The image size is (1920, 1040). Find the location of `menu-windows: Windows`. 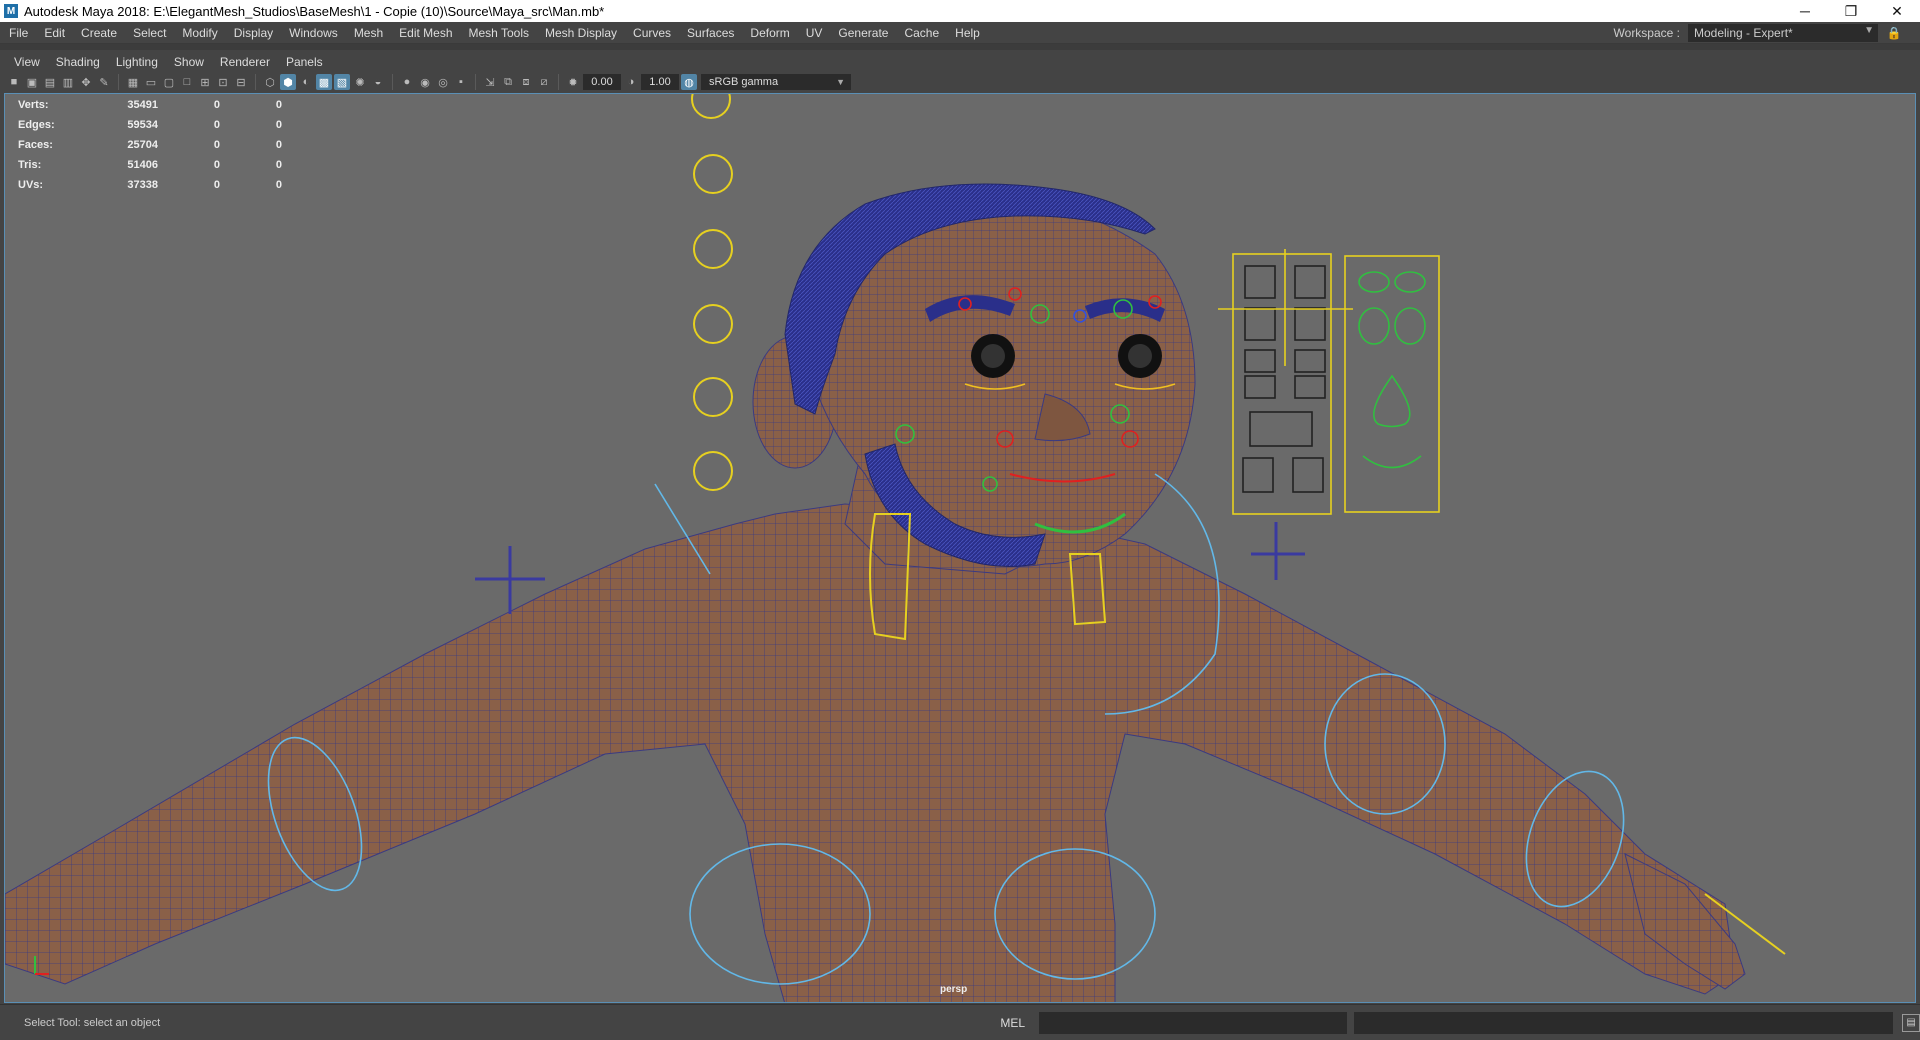

menu-windows: Windows is located at coordinates (313, 33).